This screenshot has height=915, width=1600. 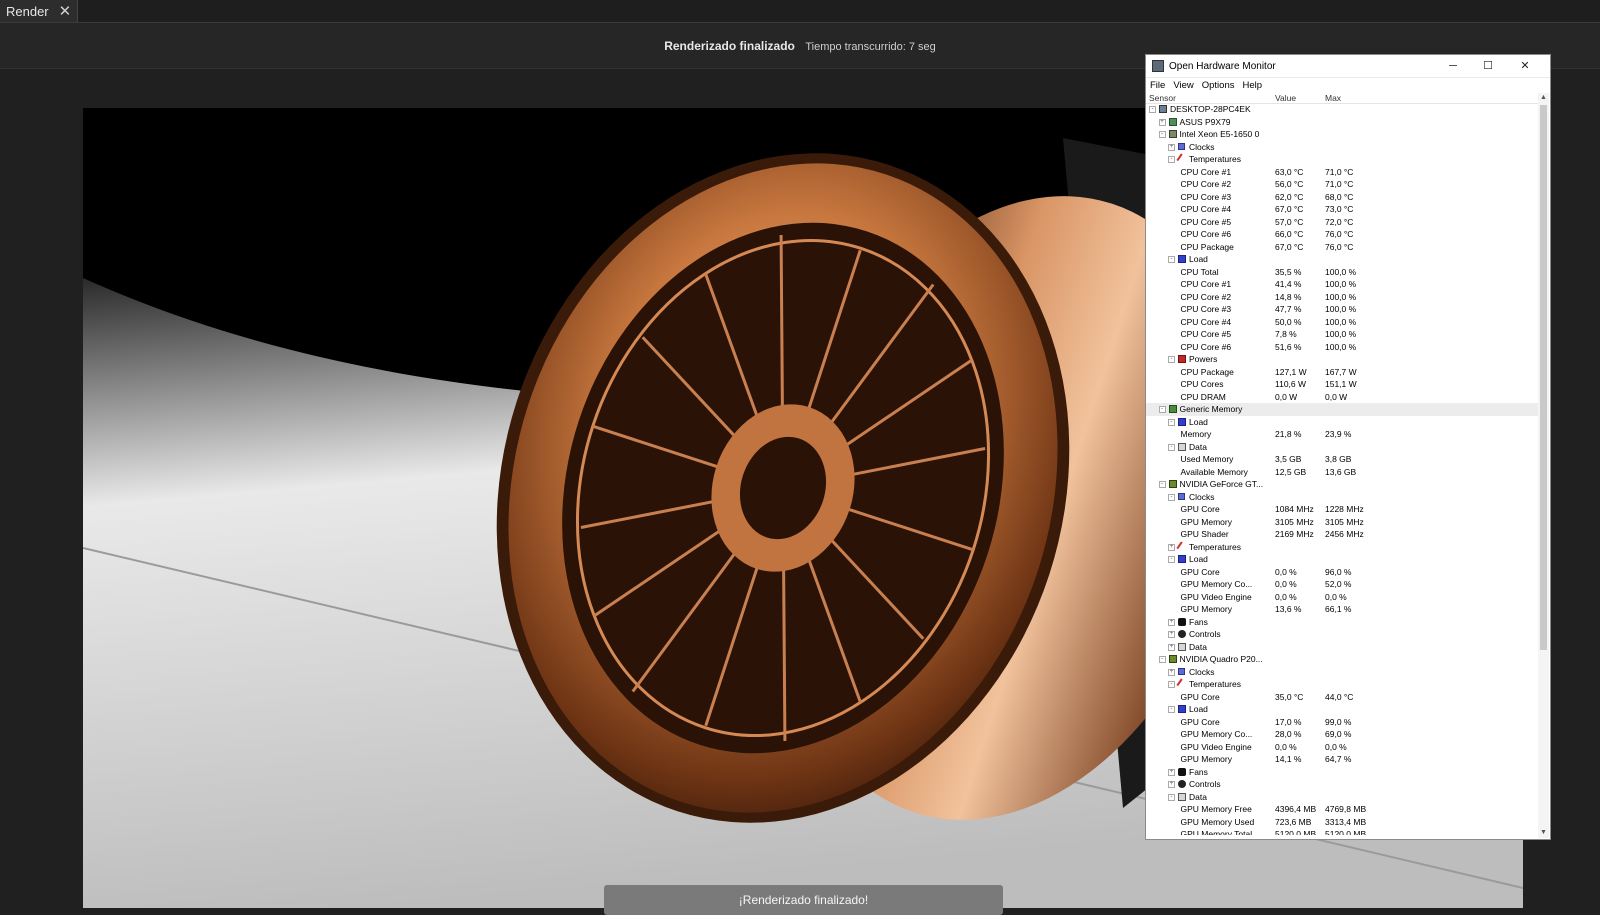 What do you see at coordinates (1342, 247) in the screenshot?
I see `sensor-row: CPU Package 67,0 °C 76,0 °C` at bounding box center [1342, 247].